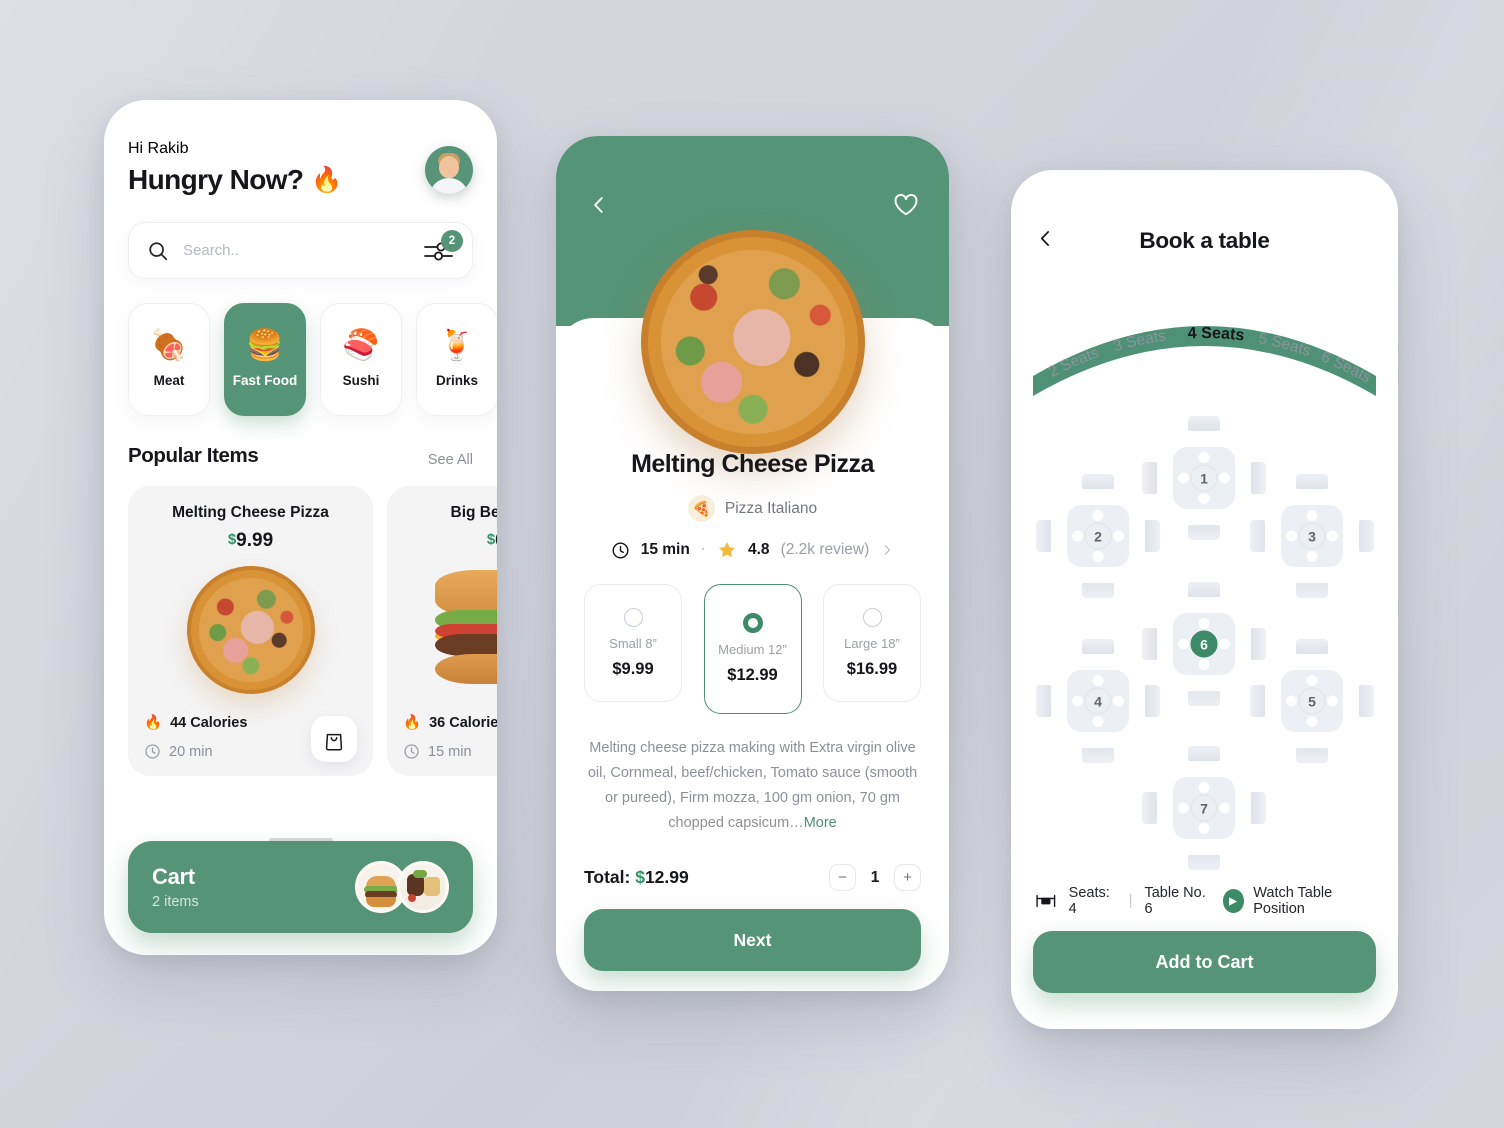 Image resolution: width=1504 pixels, height=1128 pixels. Describe the element at coordinates (666, 877) in the screenshot. I see `total-value: 12.99` at that location.